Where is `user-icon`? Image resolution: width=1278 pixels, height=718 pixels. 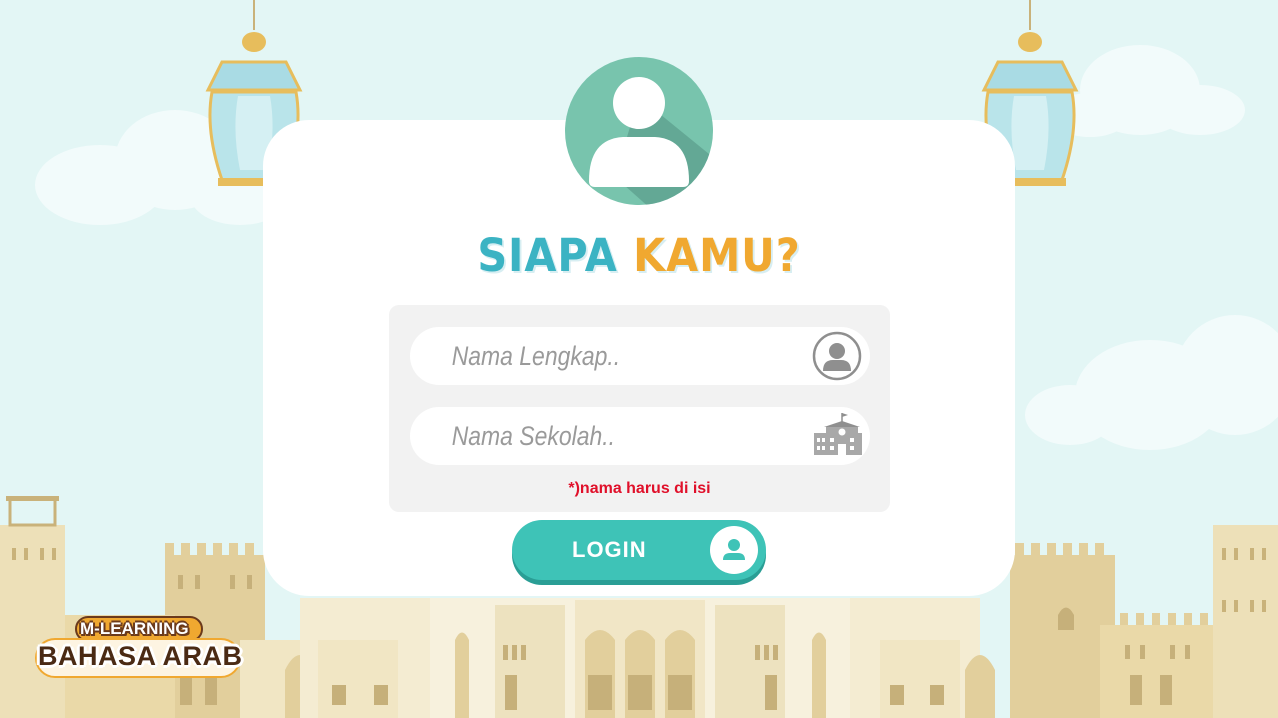 user-icon is located at coordinates (734, 550).